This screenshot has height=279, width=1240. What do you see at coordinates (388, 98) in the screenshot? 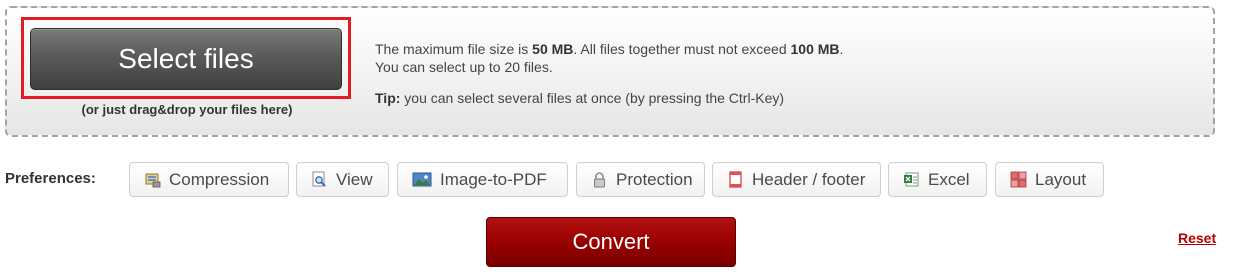
I see `tip-label: Tip:` at bounding box center [388, 98].